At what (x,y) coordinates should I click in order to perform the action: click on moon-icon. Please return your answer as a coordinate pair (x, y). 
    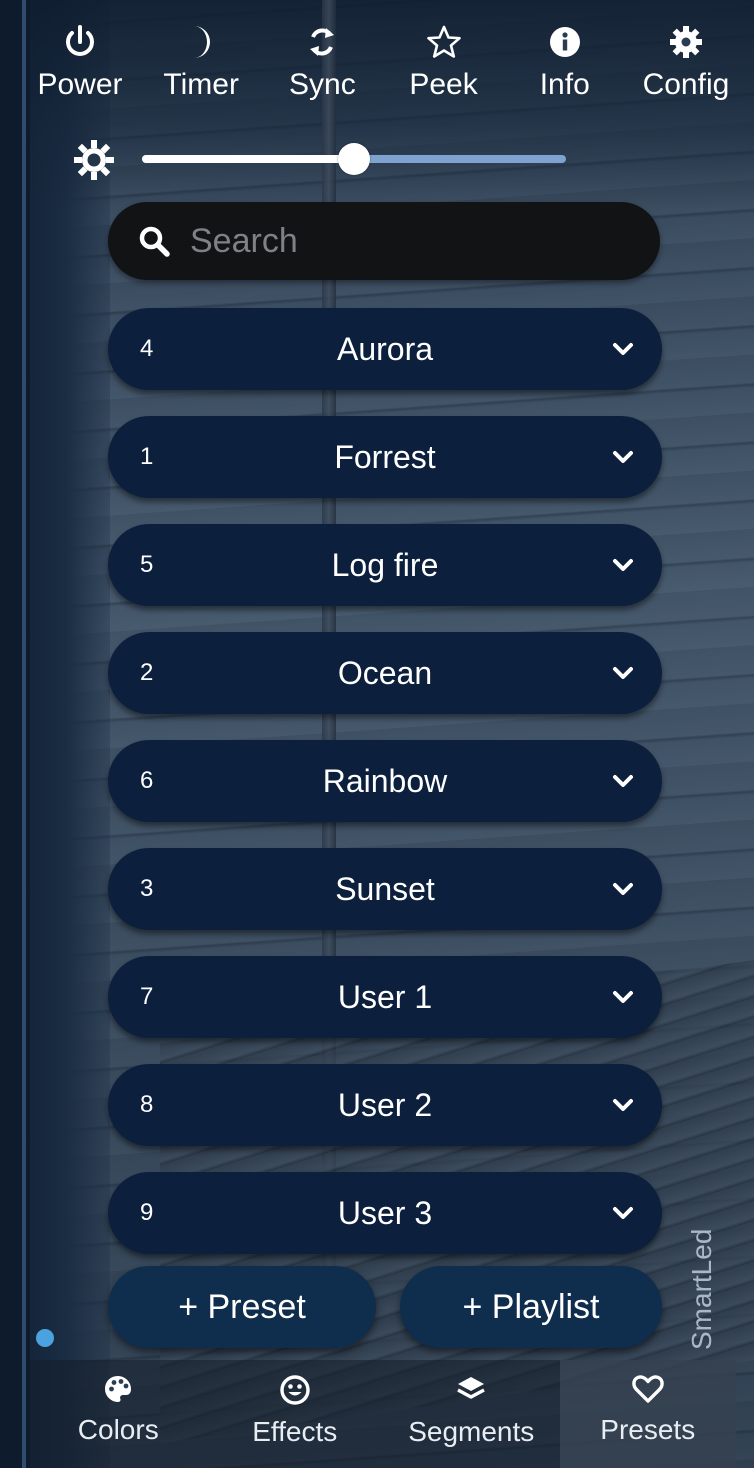
    Looking at the image, I should click on (201, 42).